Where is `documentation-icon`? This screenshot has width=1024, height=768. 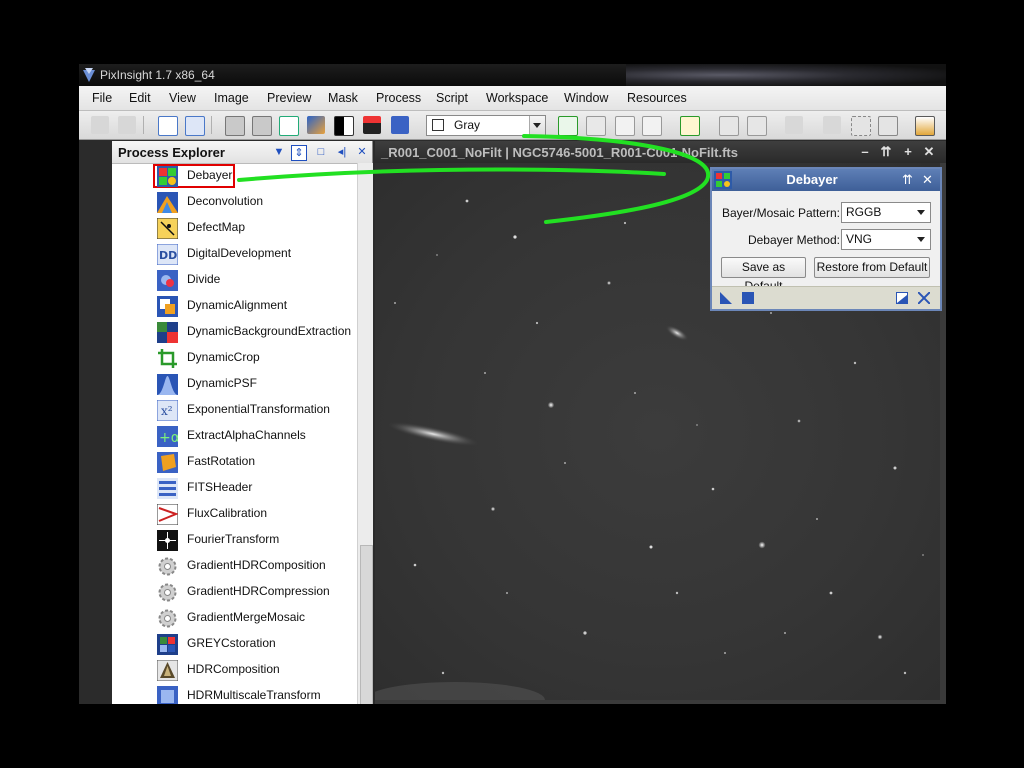
documentation-icon is located at coordinates (902, 298).